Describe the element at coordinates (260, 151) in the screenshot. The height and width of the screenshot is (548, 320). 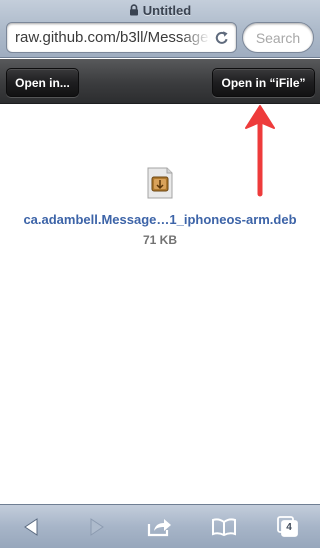
I see `red-annotation-arrow` at that location.